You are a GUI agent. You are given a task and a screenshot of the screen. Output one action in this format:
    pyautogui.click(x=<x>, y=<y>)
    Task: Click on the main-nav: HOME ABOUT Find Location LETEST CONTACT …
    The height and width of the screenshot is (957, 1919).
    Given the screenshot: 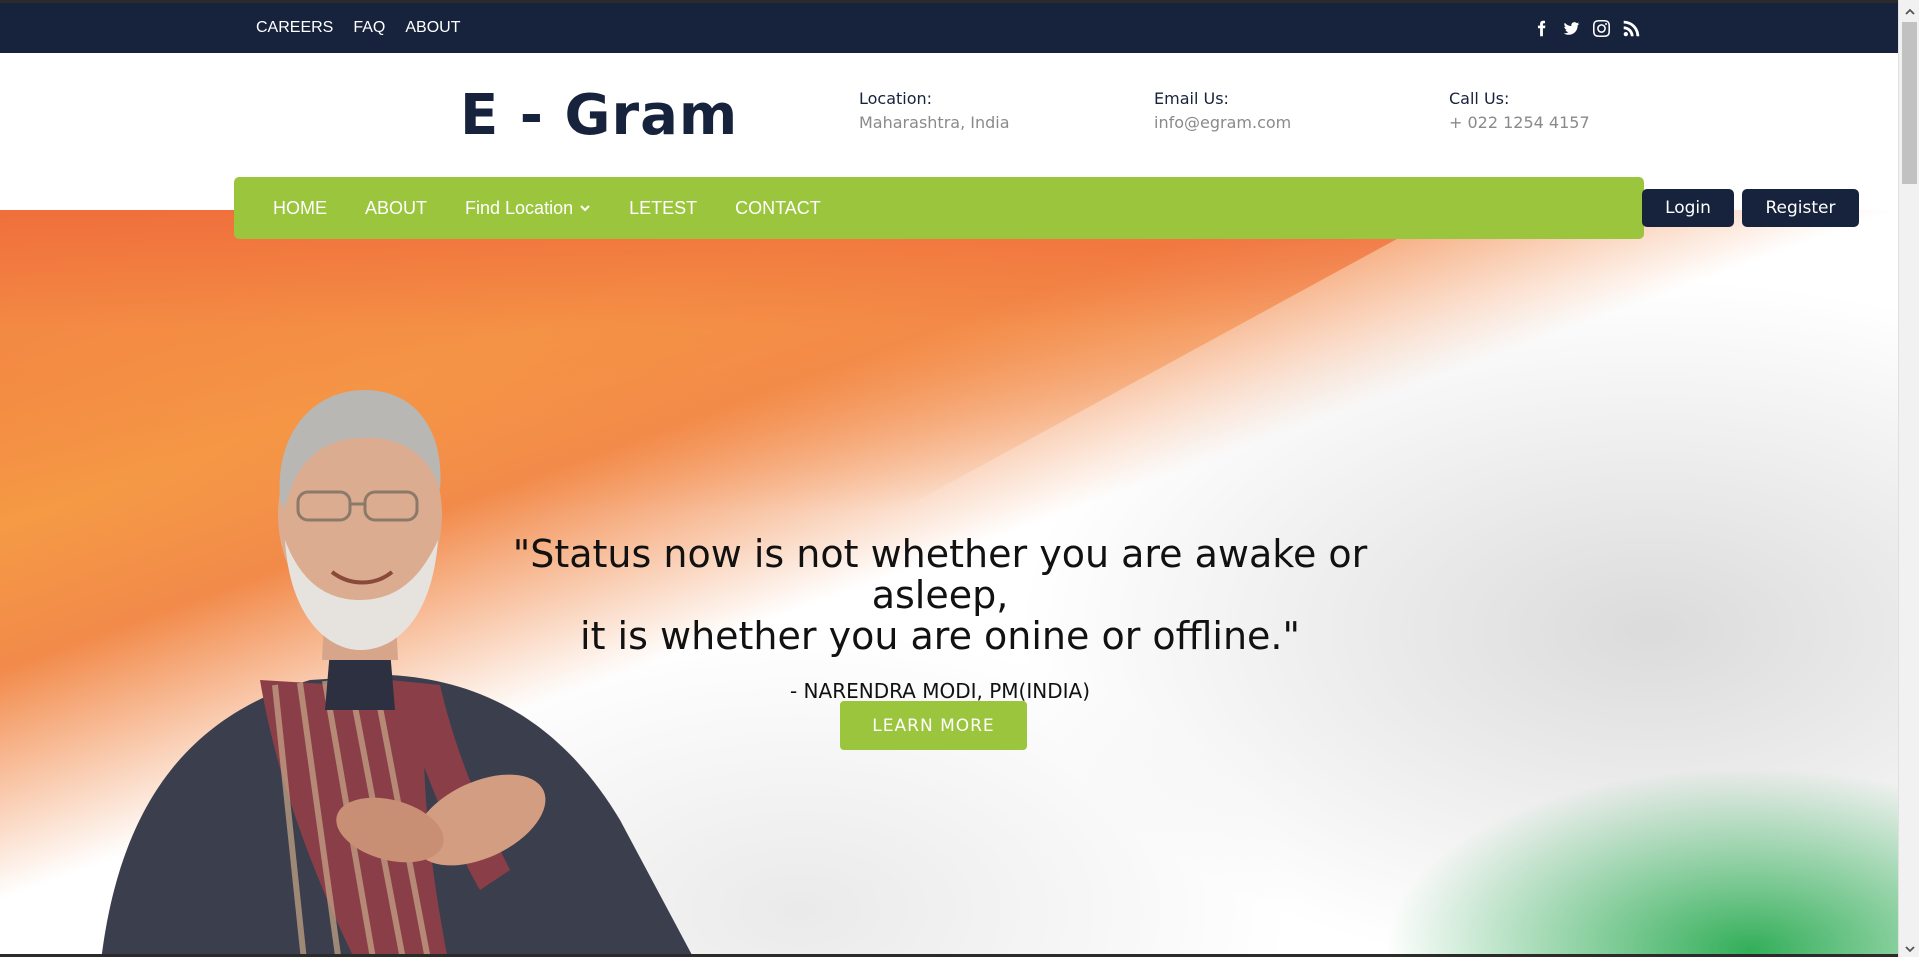 What is the action you would take?
    pyautogui.click(x=1046, y=208)
    